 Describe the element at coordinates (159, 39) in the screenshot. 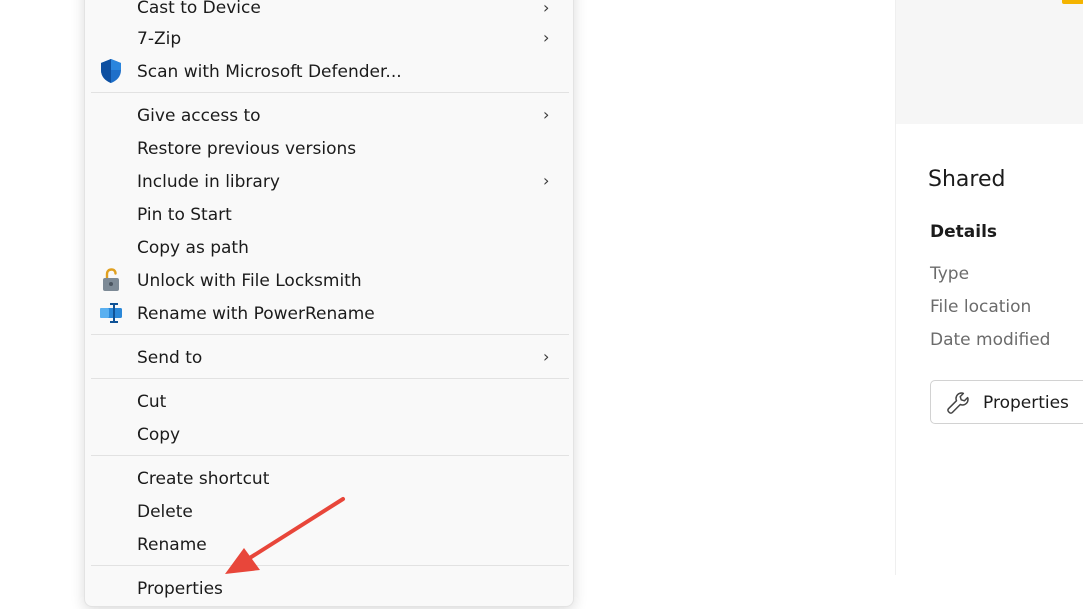

I see `menu-item-7zip: 7-Zip` at that location.